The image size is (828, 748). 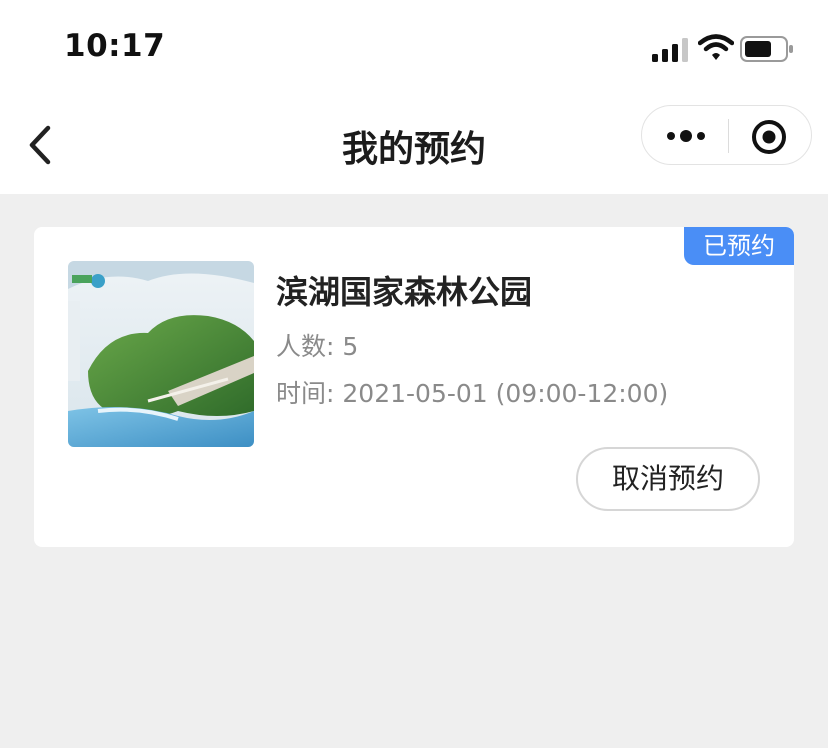 I want to click on time-label: 时间:, so click(x=305, y=393).